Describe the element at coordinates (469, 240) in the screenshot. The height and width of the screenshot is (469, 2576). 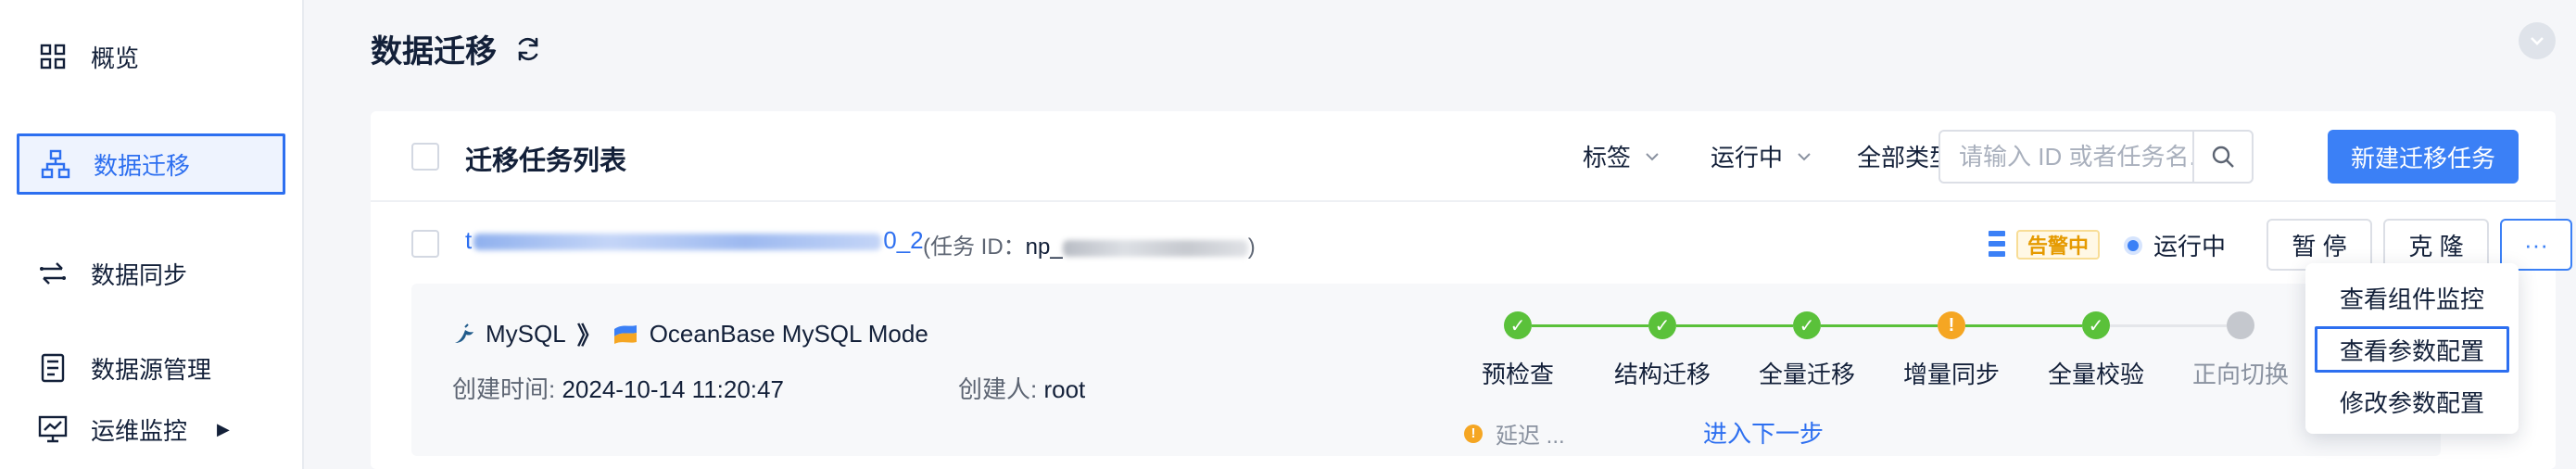
I see `task-name-prefix: t` at that location.